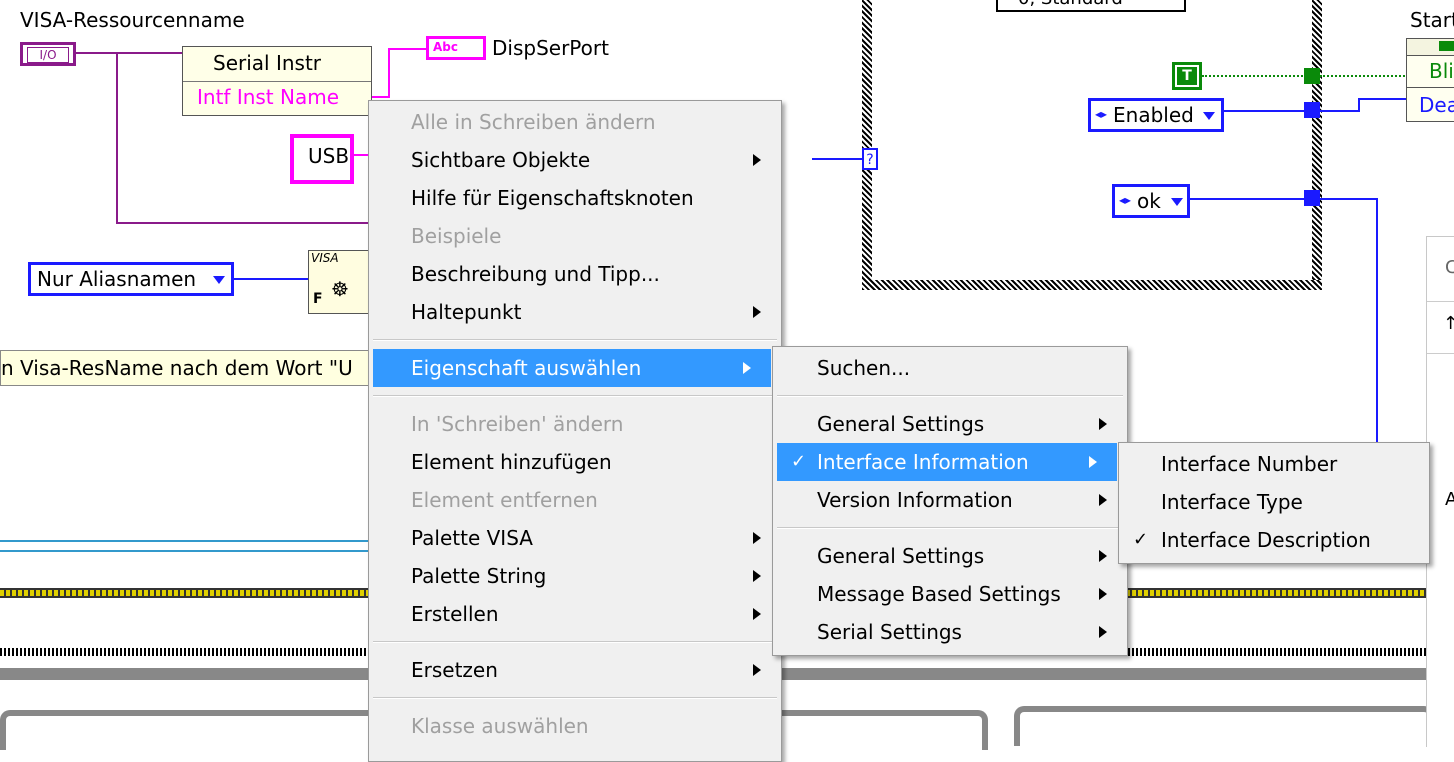 Image resolution: width=1454 pixels, height=762 pixels. Describe the element at coordinates (329, 156) in the screenshot. I see `usb-constant-text: USB` at that location.